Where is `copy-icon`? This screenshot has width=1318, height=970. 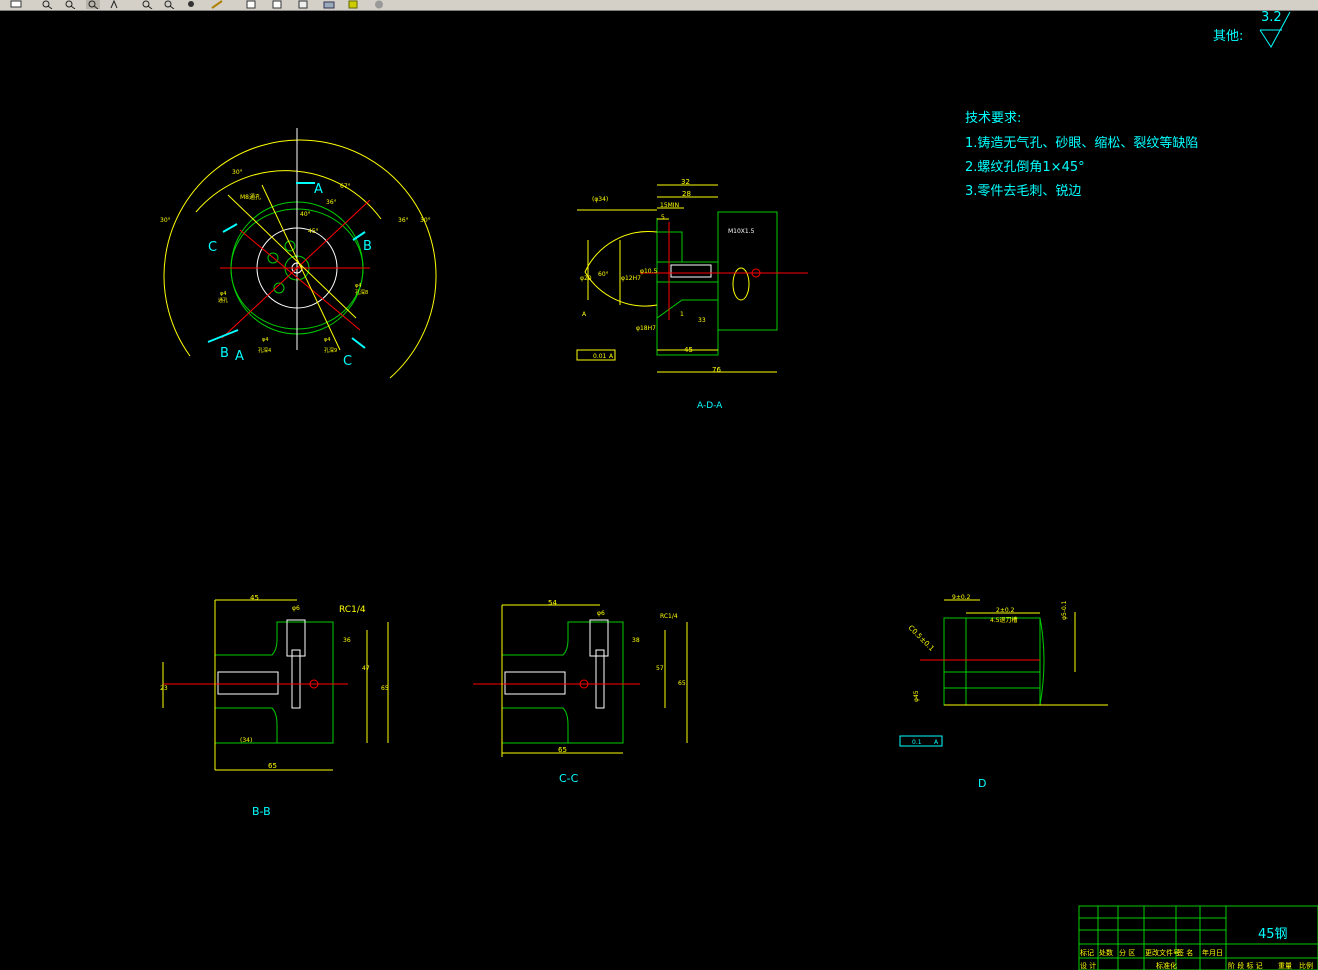
copy-icon is located at coordinates (251, 4).